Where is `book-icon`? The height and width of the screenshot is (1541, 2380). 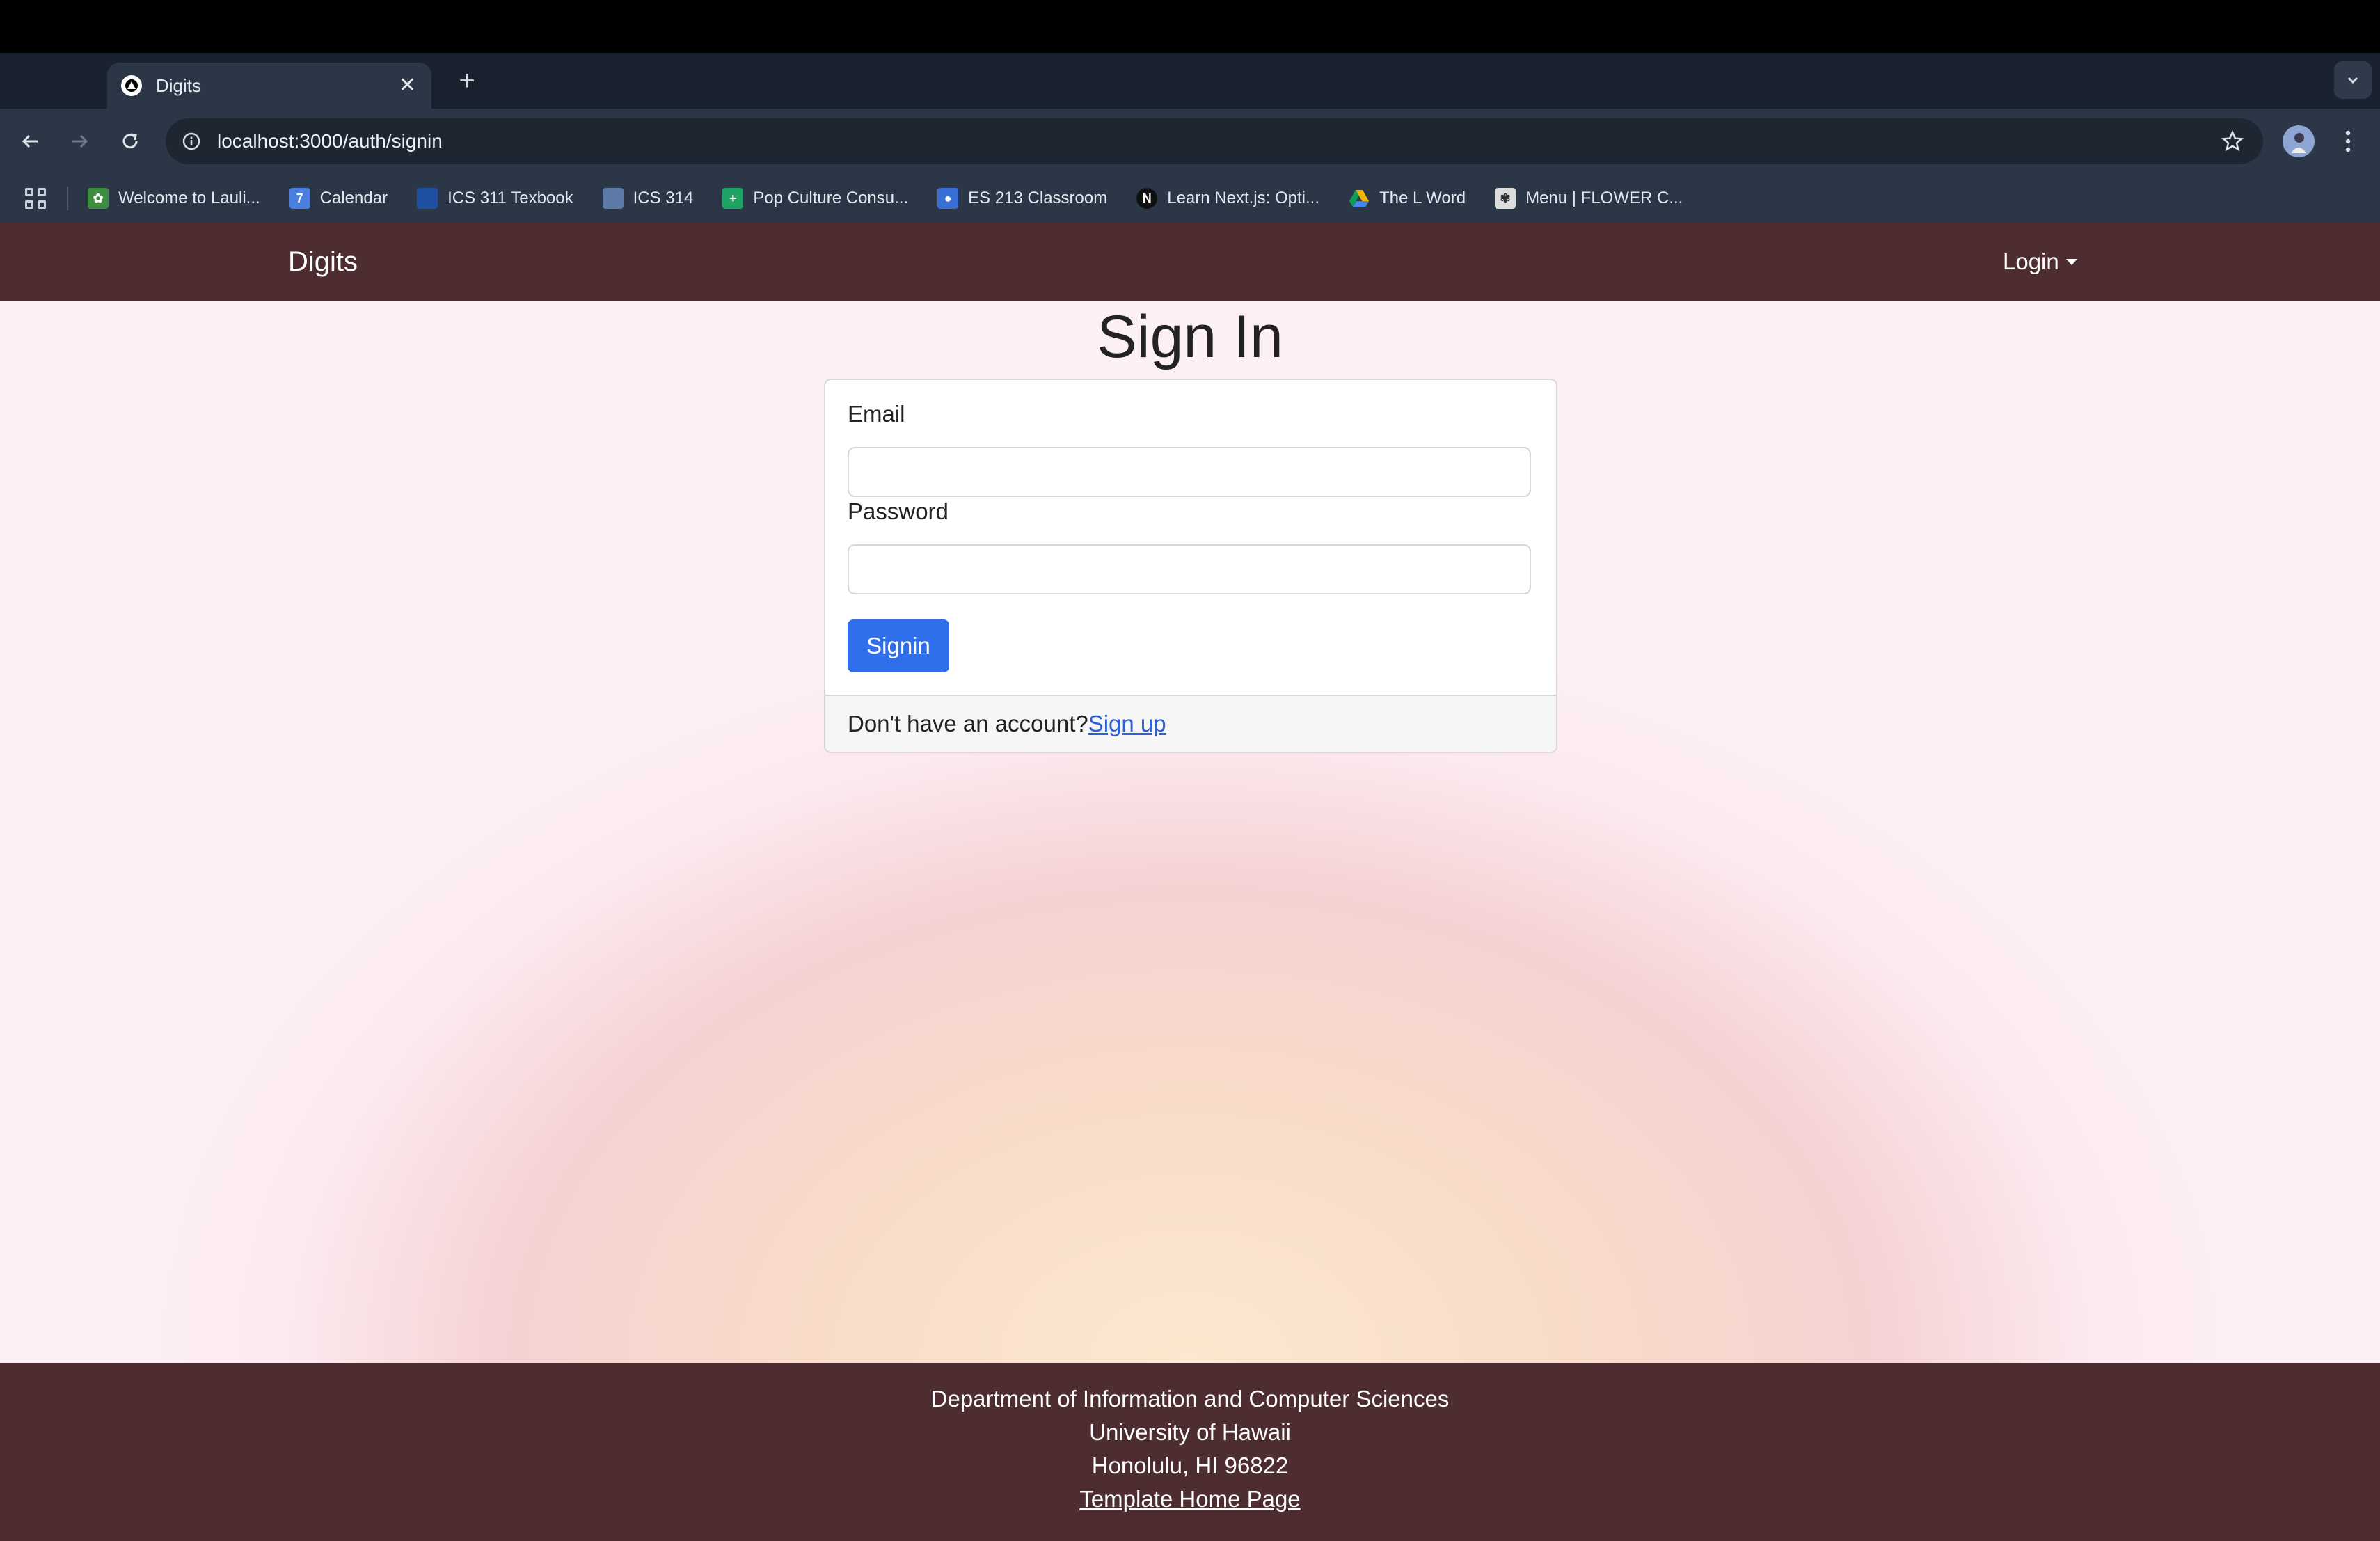
book-icon is located at coordinates (427, 198).